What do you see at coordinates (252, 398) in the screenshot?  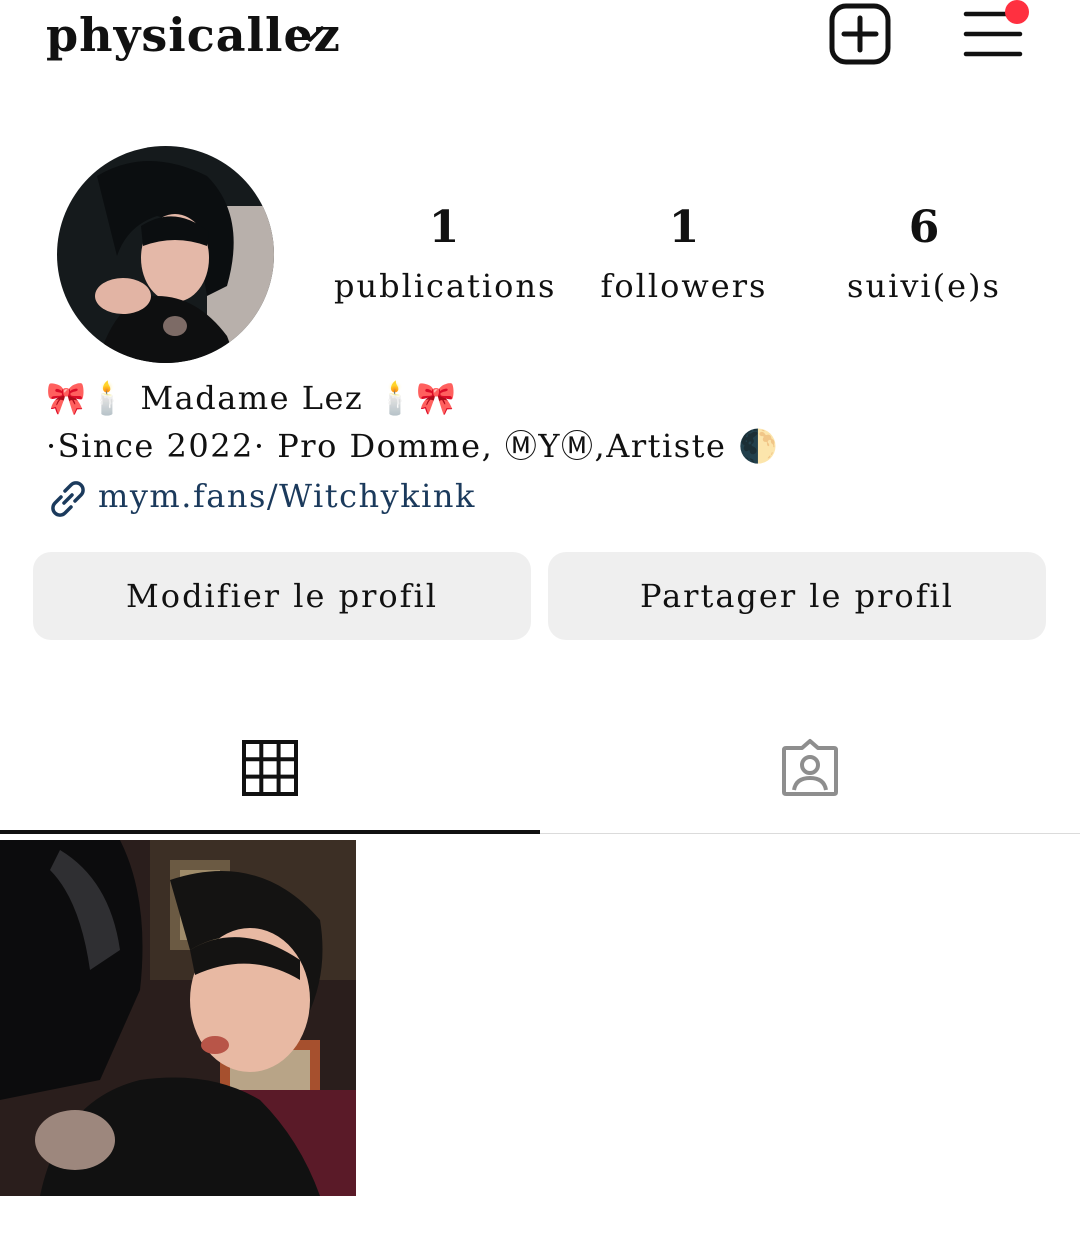 I see `bio-name-line: 🎀🕯️ Madame Lez 🕯️🎀` at bounding box center [252, 398].